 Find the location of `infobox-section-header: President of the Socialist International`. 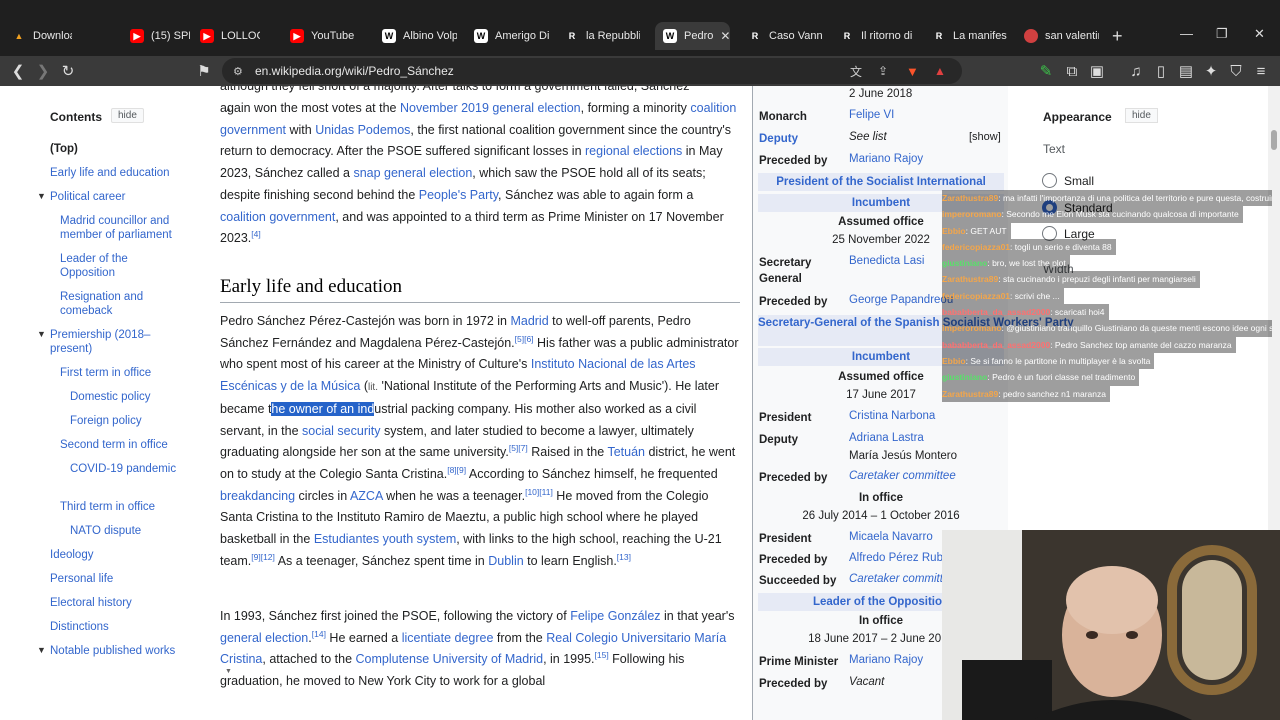

infobox-section-header: President of the Socialist International is located at coordinates (881, 182).